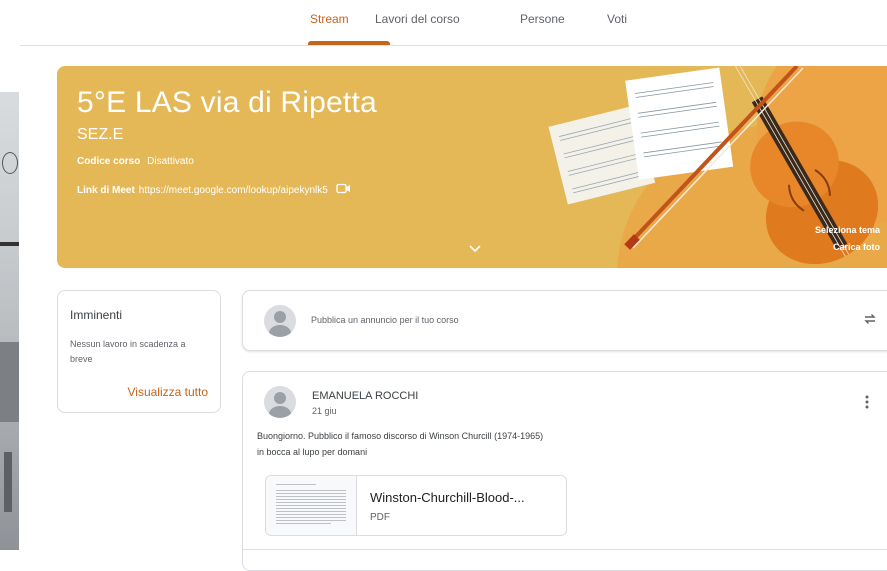 The image size is (887, 571). What do you see at coordinates (109, 161) in the screenshot?
I see `class-code-label: Codice corso` at bounding box center [109, 161].